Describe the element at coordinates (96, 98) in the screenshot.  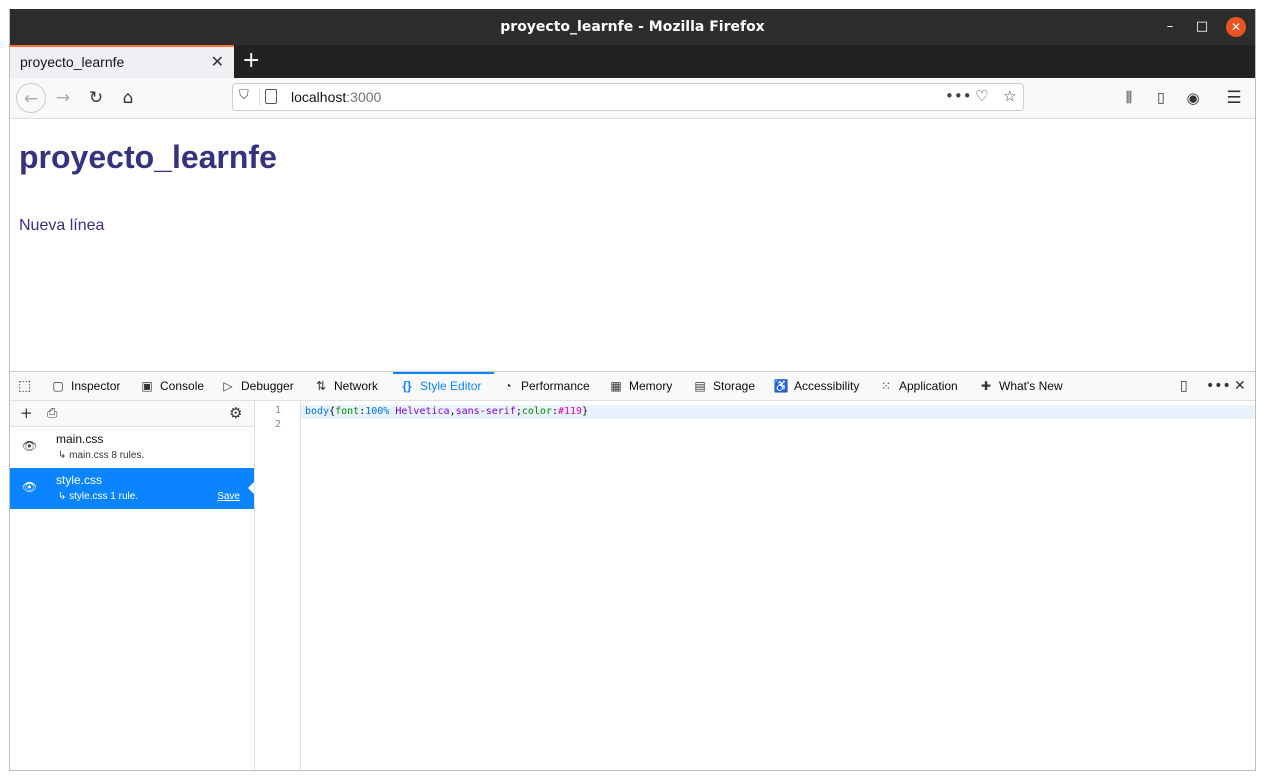
I see `reload-icon: ↻` at that location.